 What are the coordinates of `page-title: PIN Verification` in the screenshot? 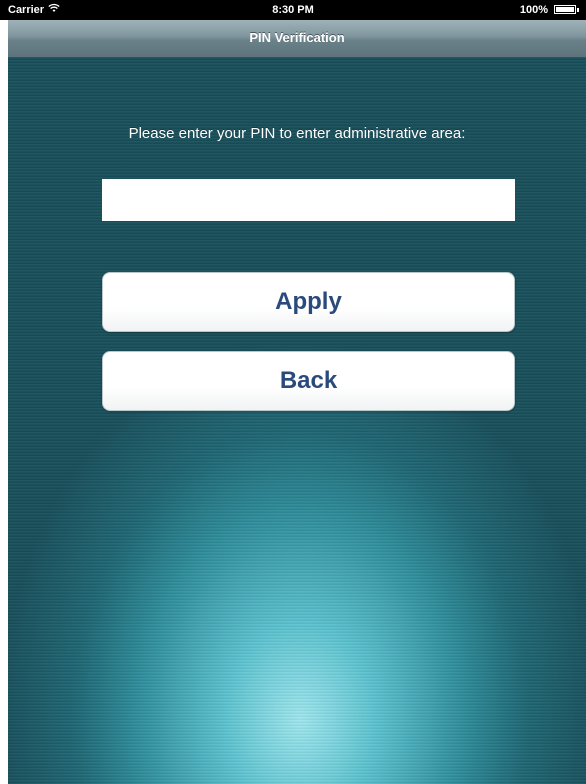 It's located at (297, 37).